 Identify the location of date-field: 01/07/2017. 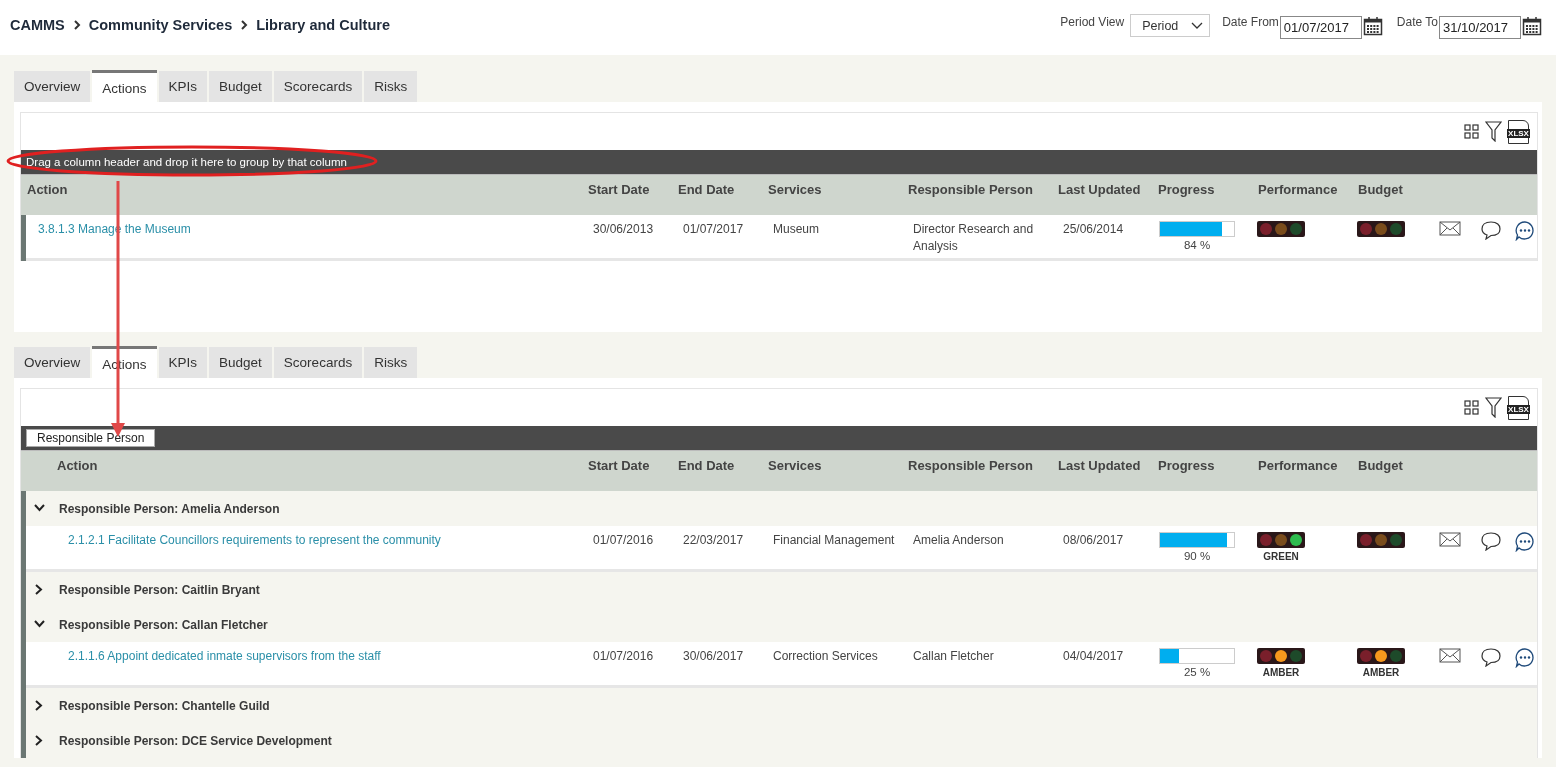
(1320, 27).